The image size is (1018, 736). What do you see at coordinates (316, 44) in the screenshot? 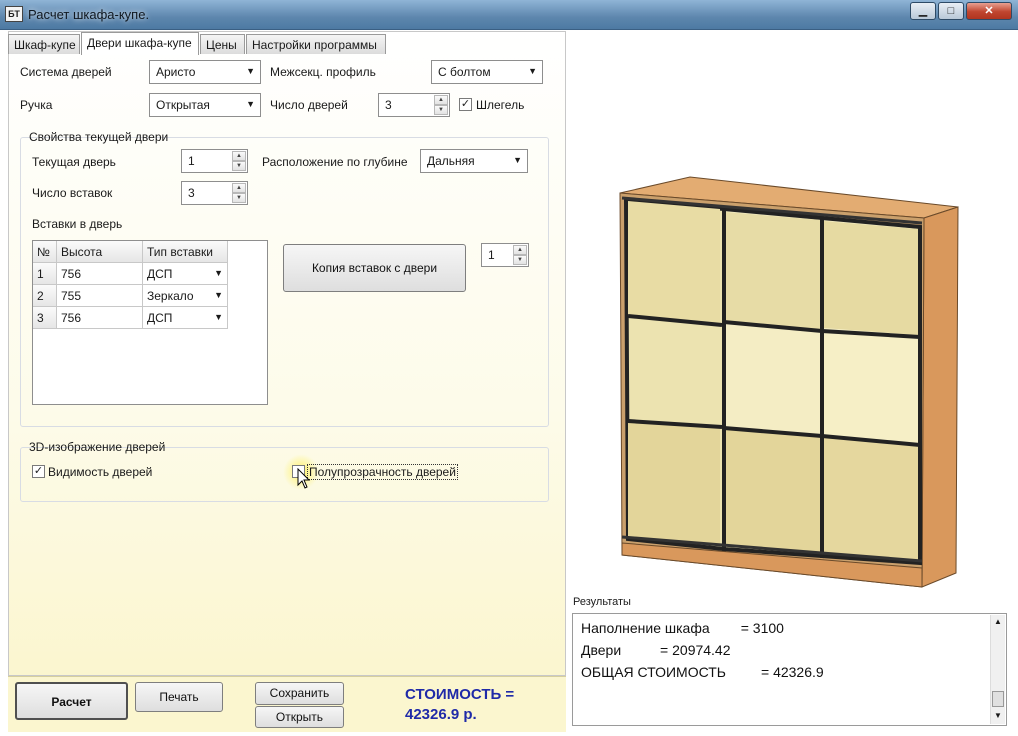
I see `tab-settings: Настройки программы` at bounding box center [316, 44].